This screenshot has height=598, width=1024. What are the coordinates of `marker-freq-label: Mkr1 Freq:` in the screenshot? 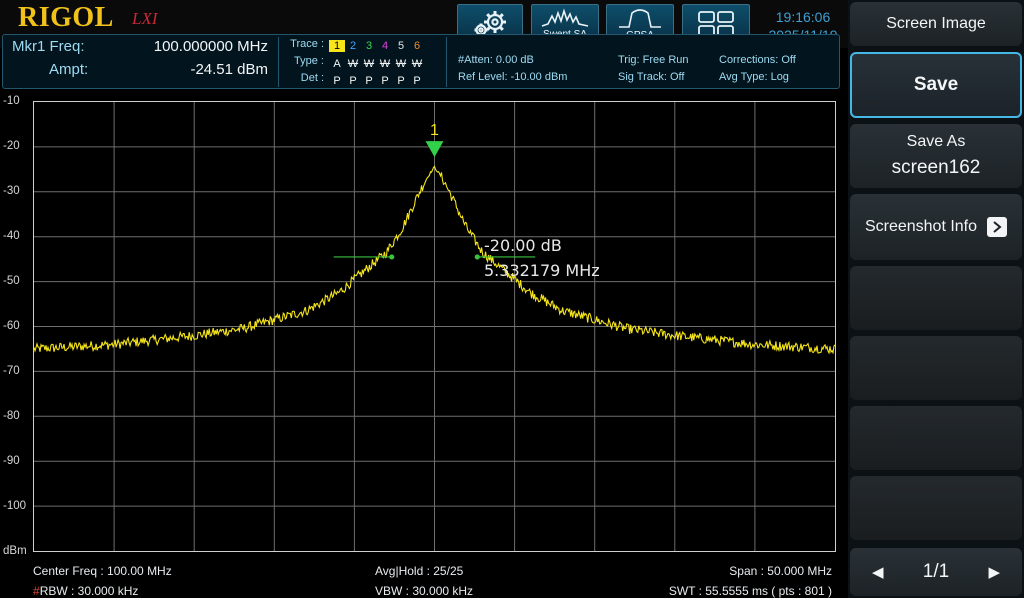 It's located at (48, 46).